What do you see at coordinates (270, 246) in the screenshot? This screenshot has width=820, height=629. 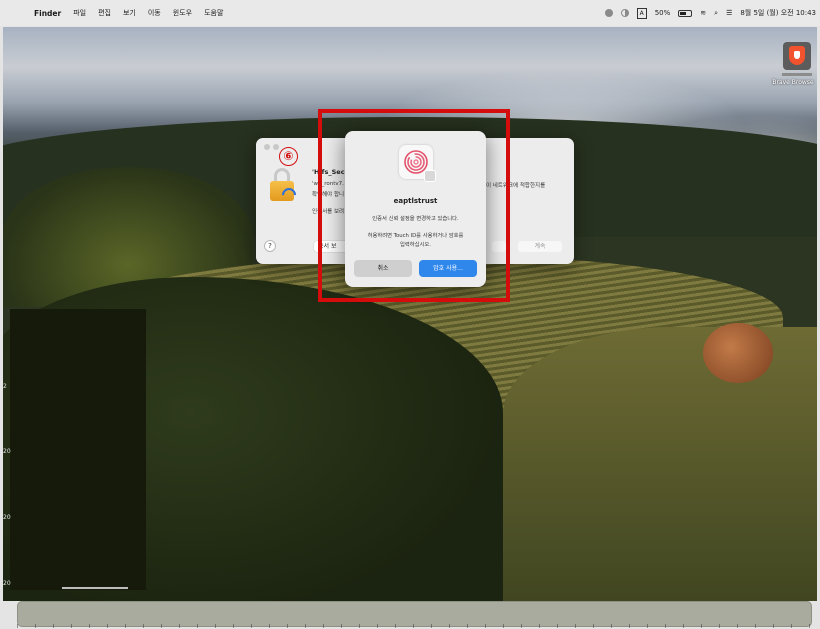 I see `help-button: ?` at bounding box center [270, 246].